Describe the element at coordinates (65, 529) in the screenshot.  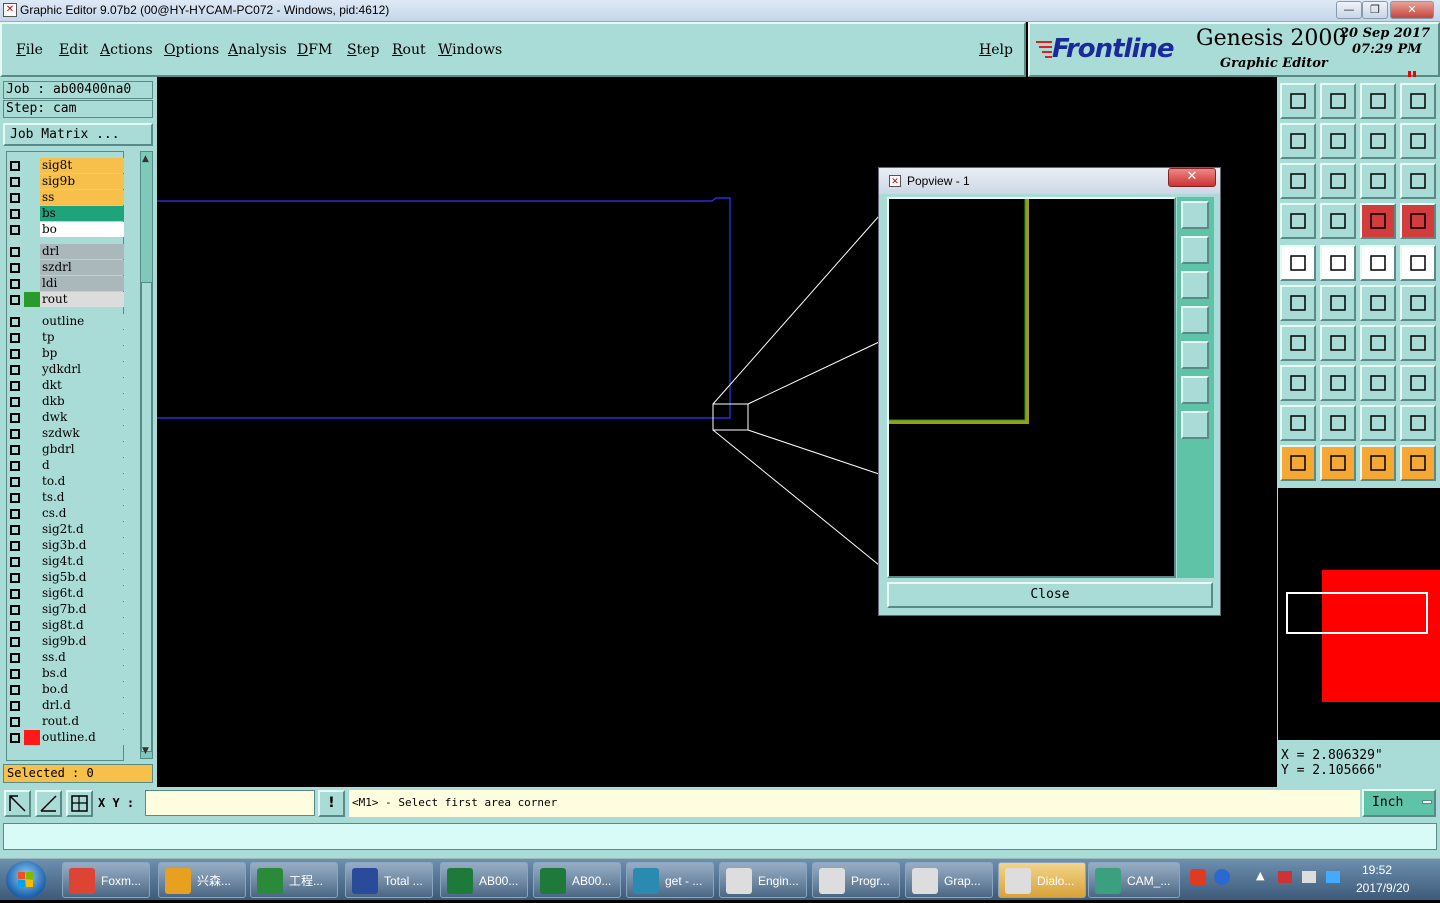
I see `layer-row: sig2t.d` at that location.